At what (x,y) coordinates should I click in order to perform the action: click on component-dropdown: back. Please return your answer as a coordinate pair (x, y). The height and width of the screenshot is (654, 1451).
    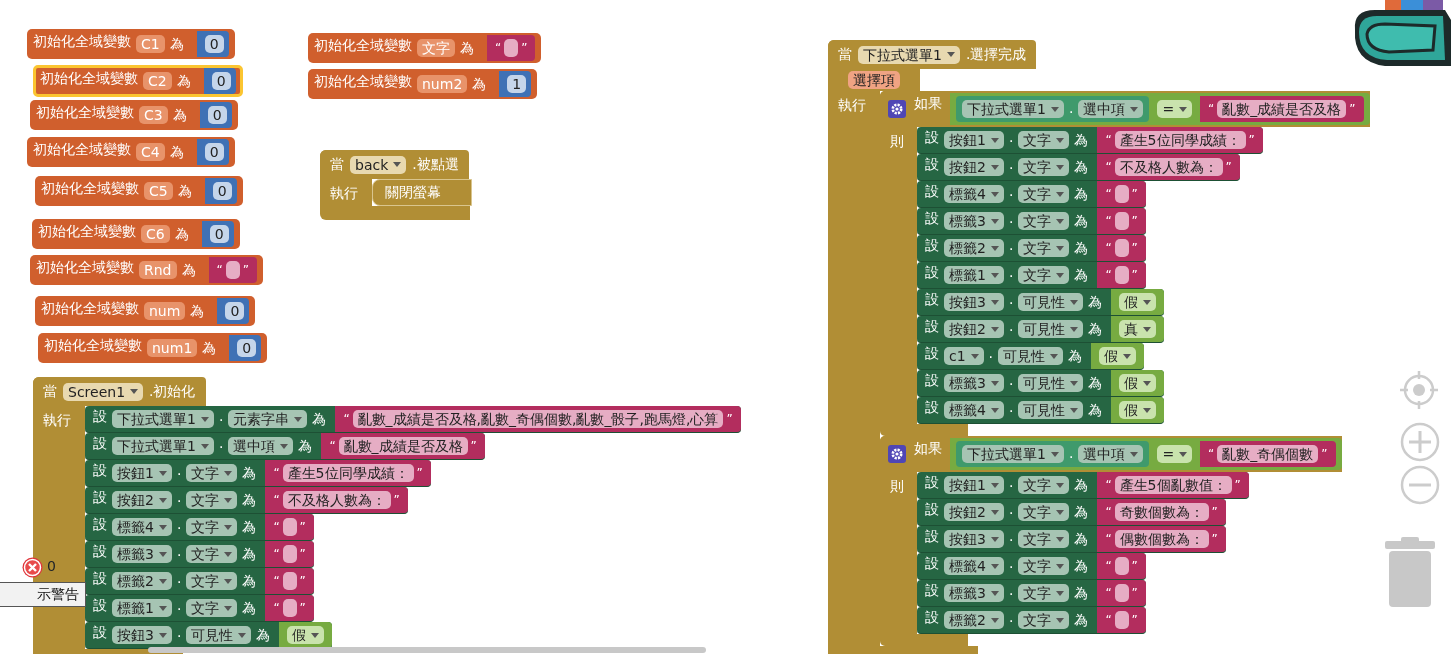
    Looking at the image, I should click on (378, 164).